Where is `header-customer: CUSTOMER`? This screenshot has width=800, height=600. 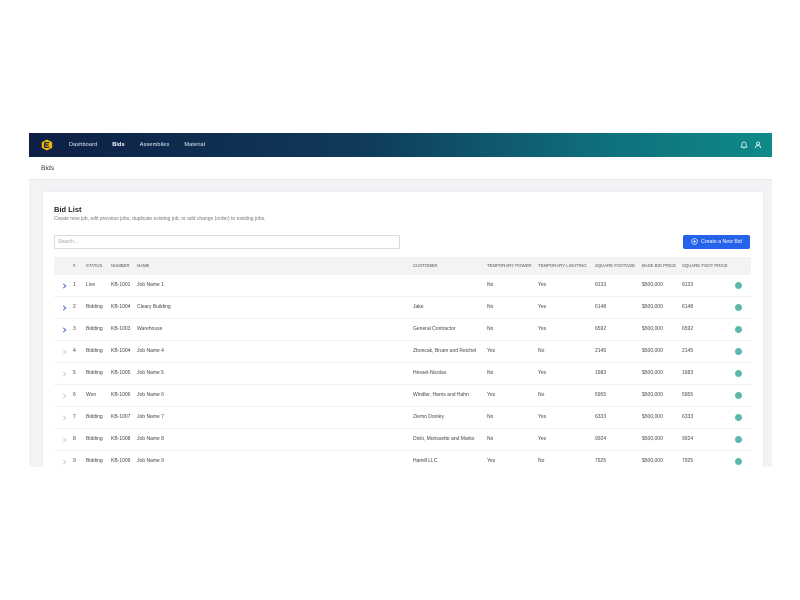
header-customer: CUSTOMER is located at coordinates (425, 266).